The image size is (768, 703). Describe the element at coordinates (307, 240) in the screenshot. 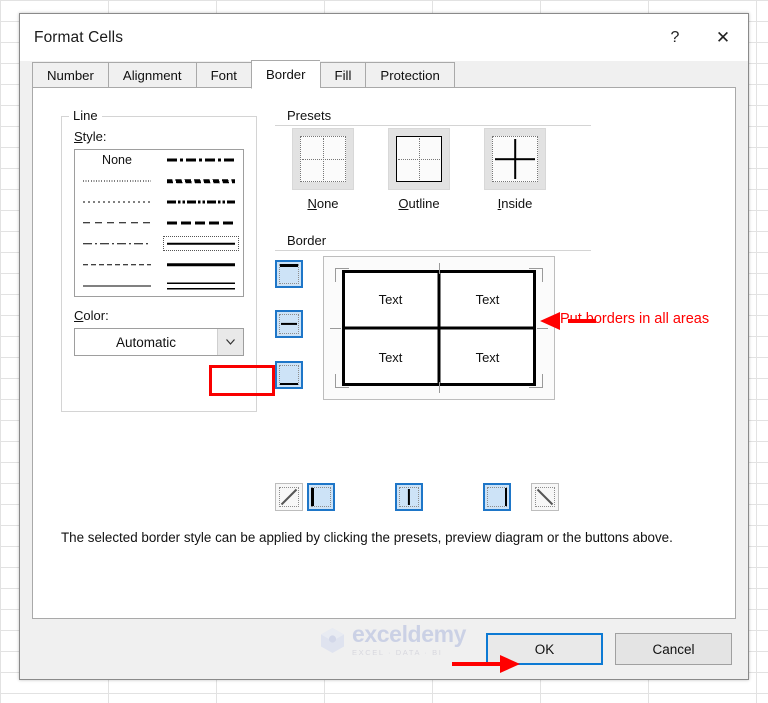

I see `border-group-legend: Border` at that location.